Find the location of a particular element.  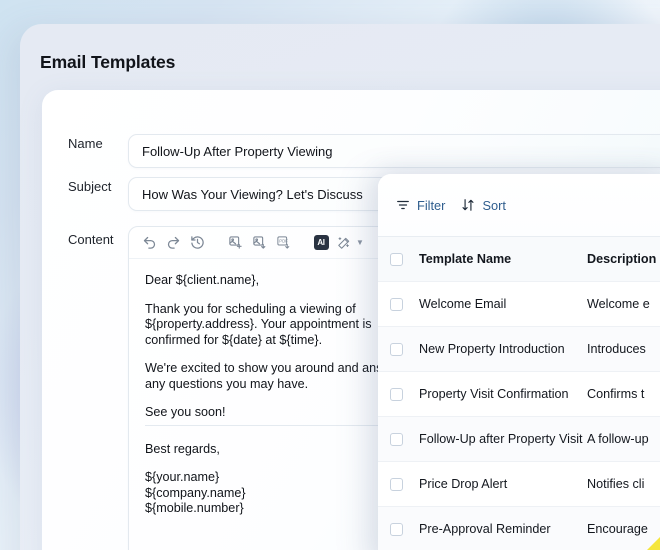

row-template-name: Pre-Approval Reminder is located at coordinates (485, 529).